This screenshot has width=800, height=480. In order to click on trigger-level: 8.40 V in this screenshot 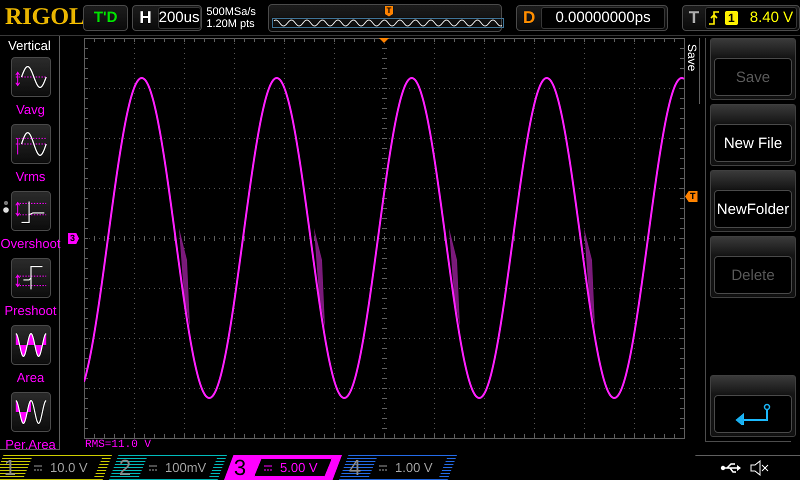, I will do `click(772, 17)`.